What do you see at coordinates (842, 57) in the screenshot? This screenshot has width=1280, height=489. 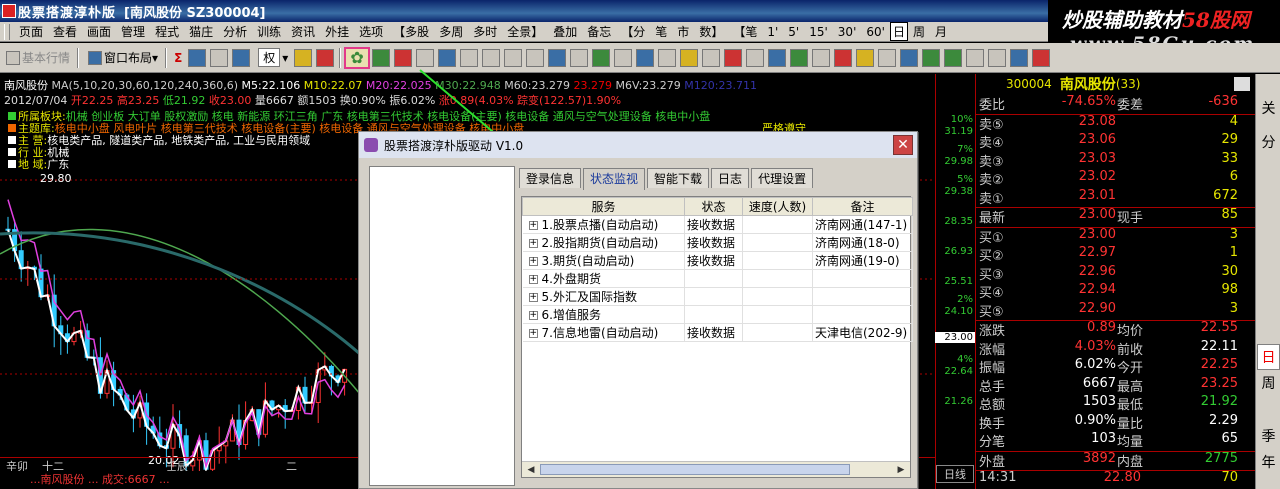 I see `stop-icon` at bounding box center [842, 57].